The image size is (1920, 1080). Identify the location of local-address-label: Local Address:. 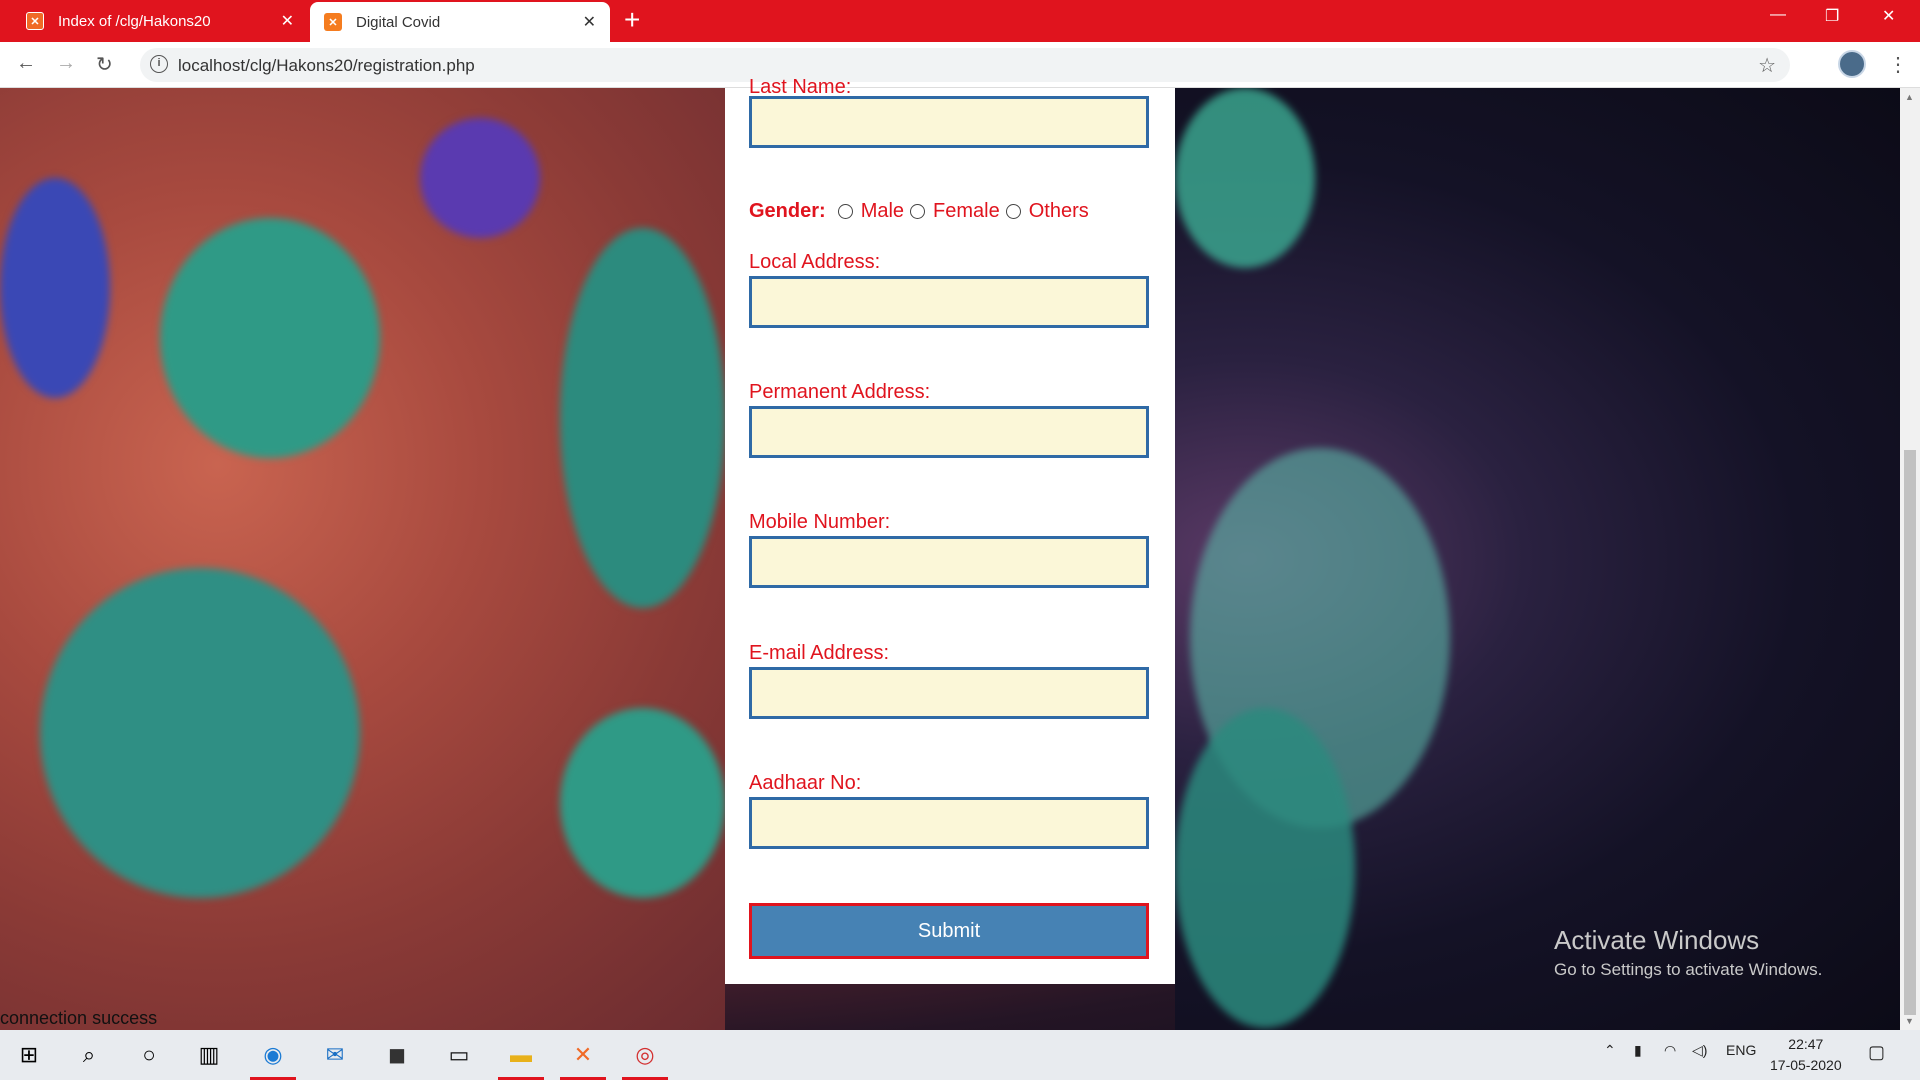
(815, 262).